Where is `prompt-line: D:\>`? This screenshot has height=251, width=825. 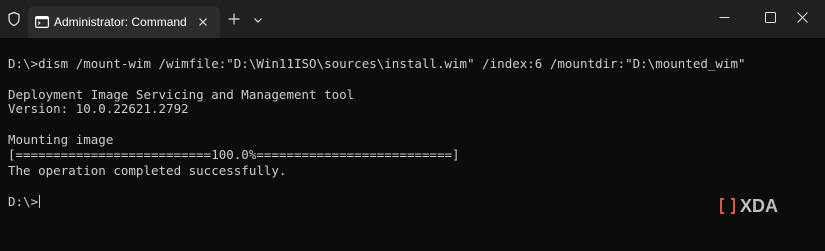 prompt-line: D:\> is located at coordinates (24, 201).